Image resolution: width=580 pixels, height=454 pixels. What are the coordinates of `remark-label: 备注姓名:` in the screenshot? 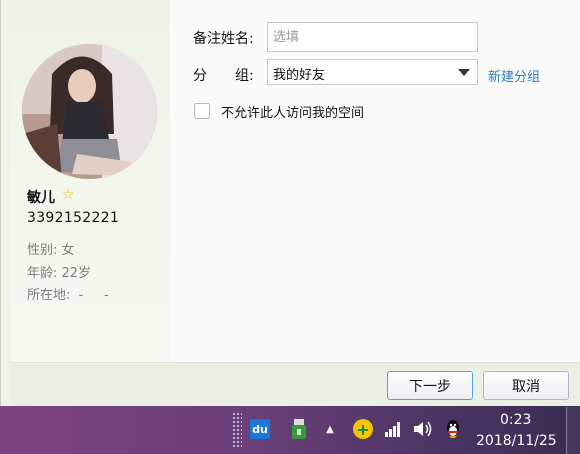 It's located at (223, 39).